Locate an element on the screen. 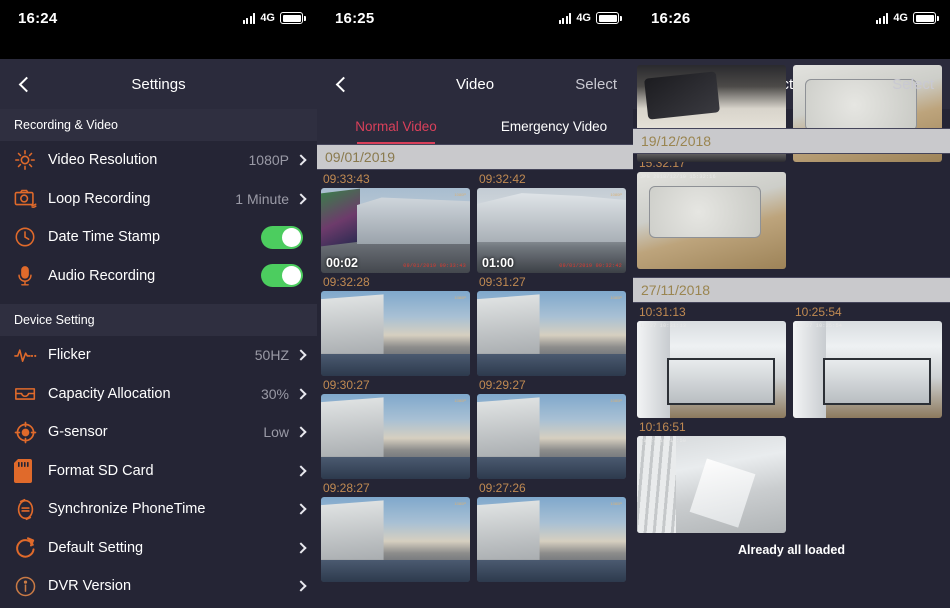  loading-status-text: Already all loaded is located at coordinates (791, 550).